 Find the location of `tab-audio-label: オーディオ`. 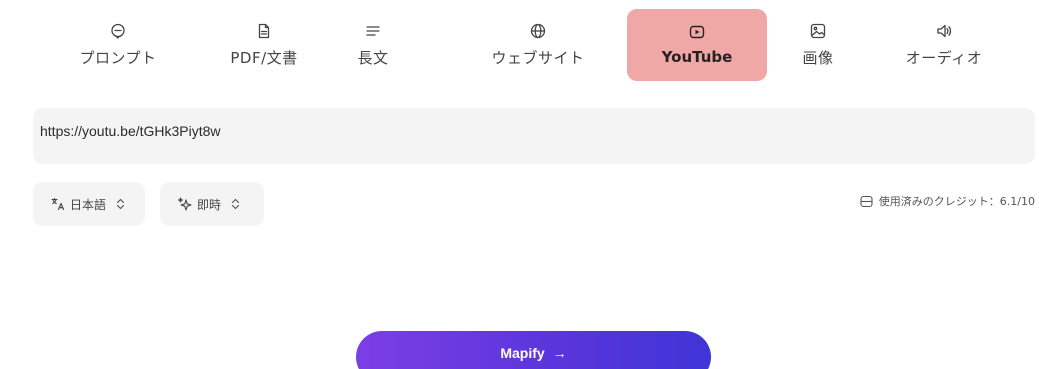

tab-audio-label: オーディオ is located at coordinates (944, 57).